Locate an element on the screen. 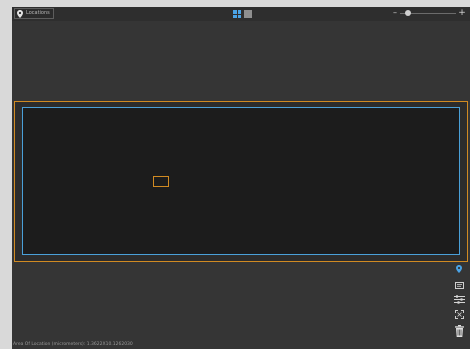 This screenshot has width=470, height=349. settings-tool is located at coordinates (459, 299).